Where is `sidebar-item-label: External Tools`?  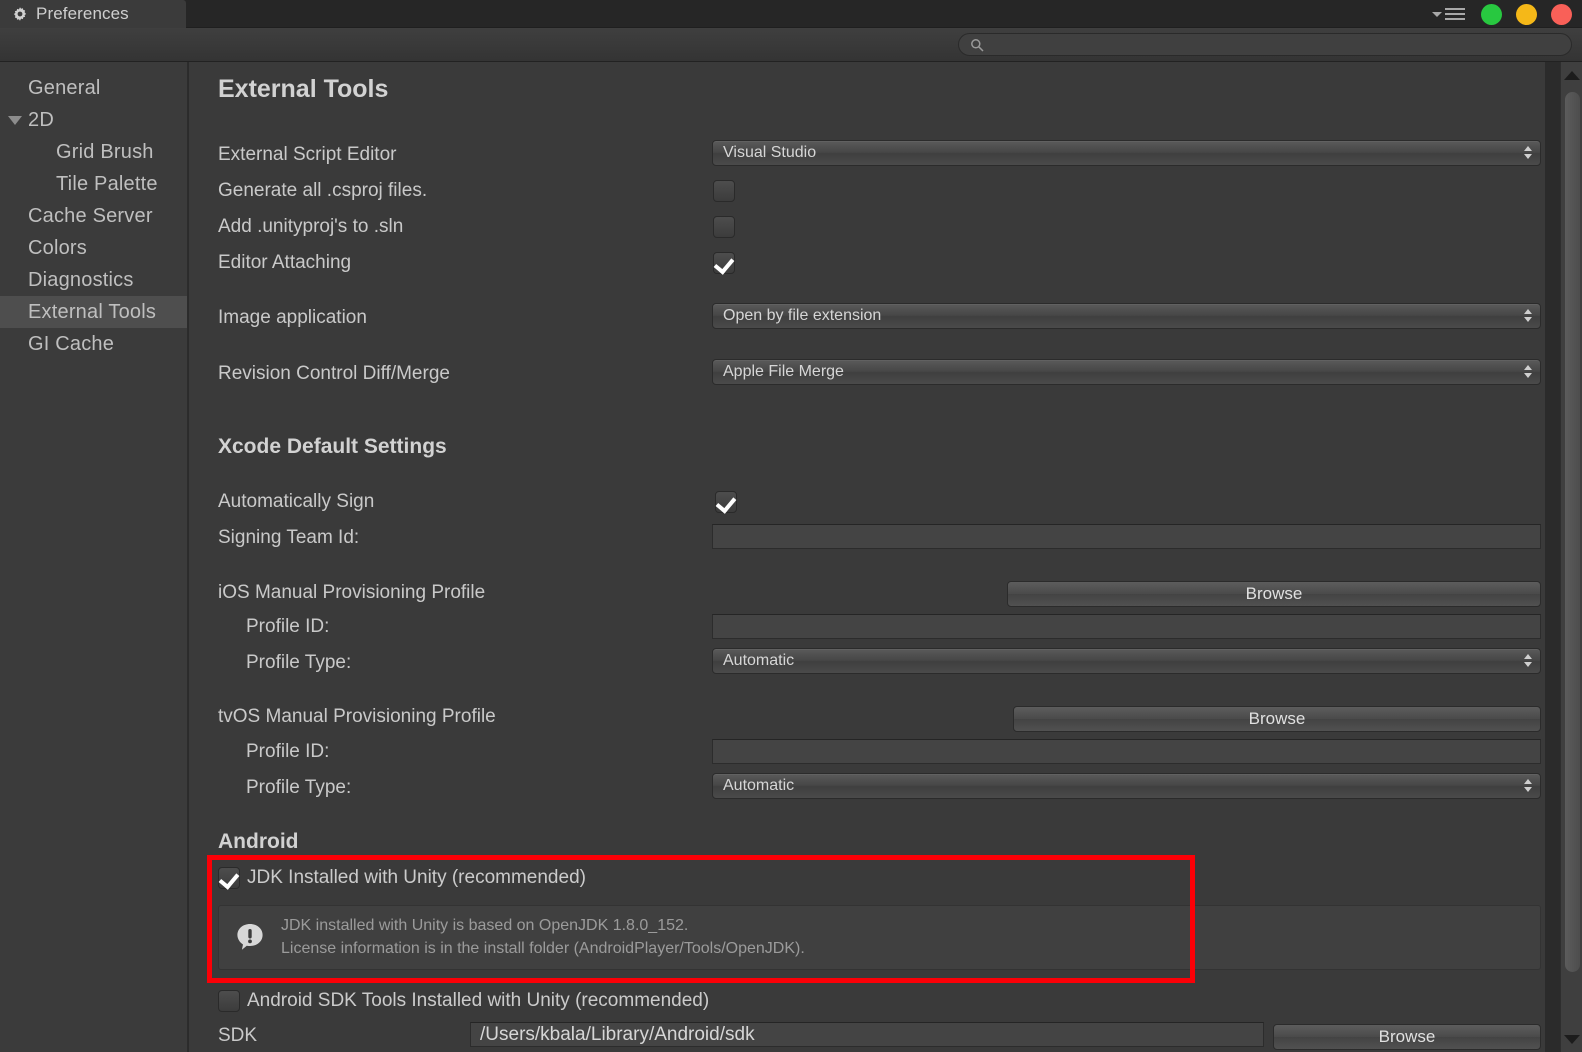
sidebar-item-label: External Tools is located at coordinates (92, 311).